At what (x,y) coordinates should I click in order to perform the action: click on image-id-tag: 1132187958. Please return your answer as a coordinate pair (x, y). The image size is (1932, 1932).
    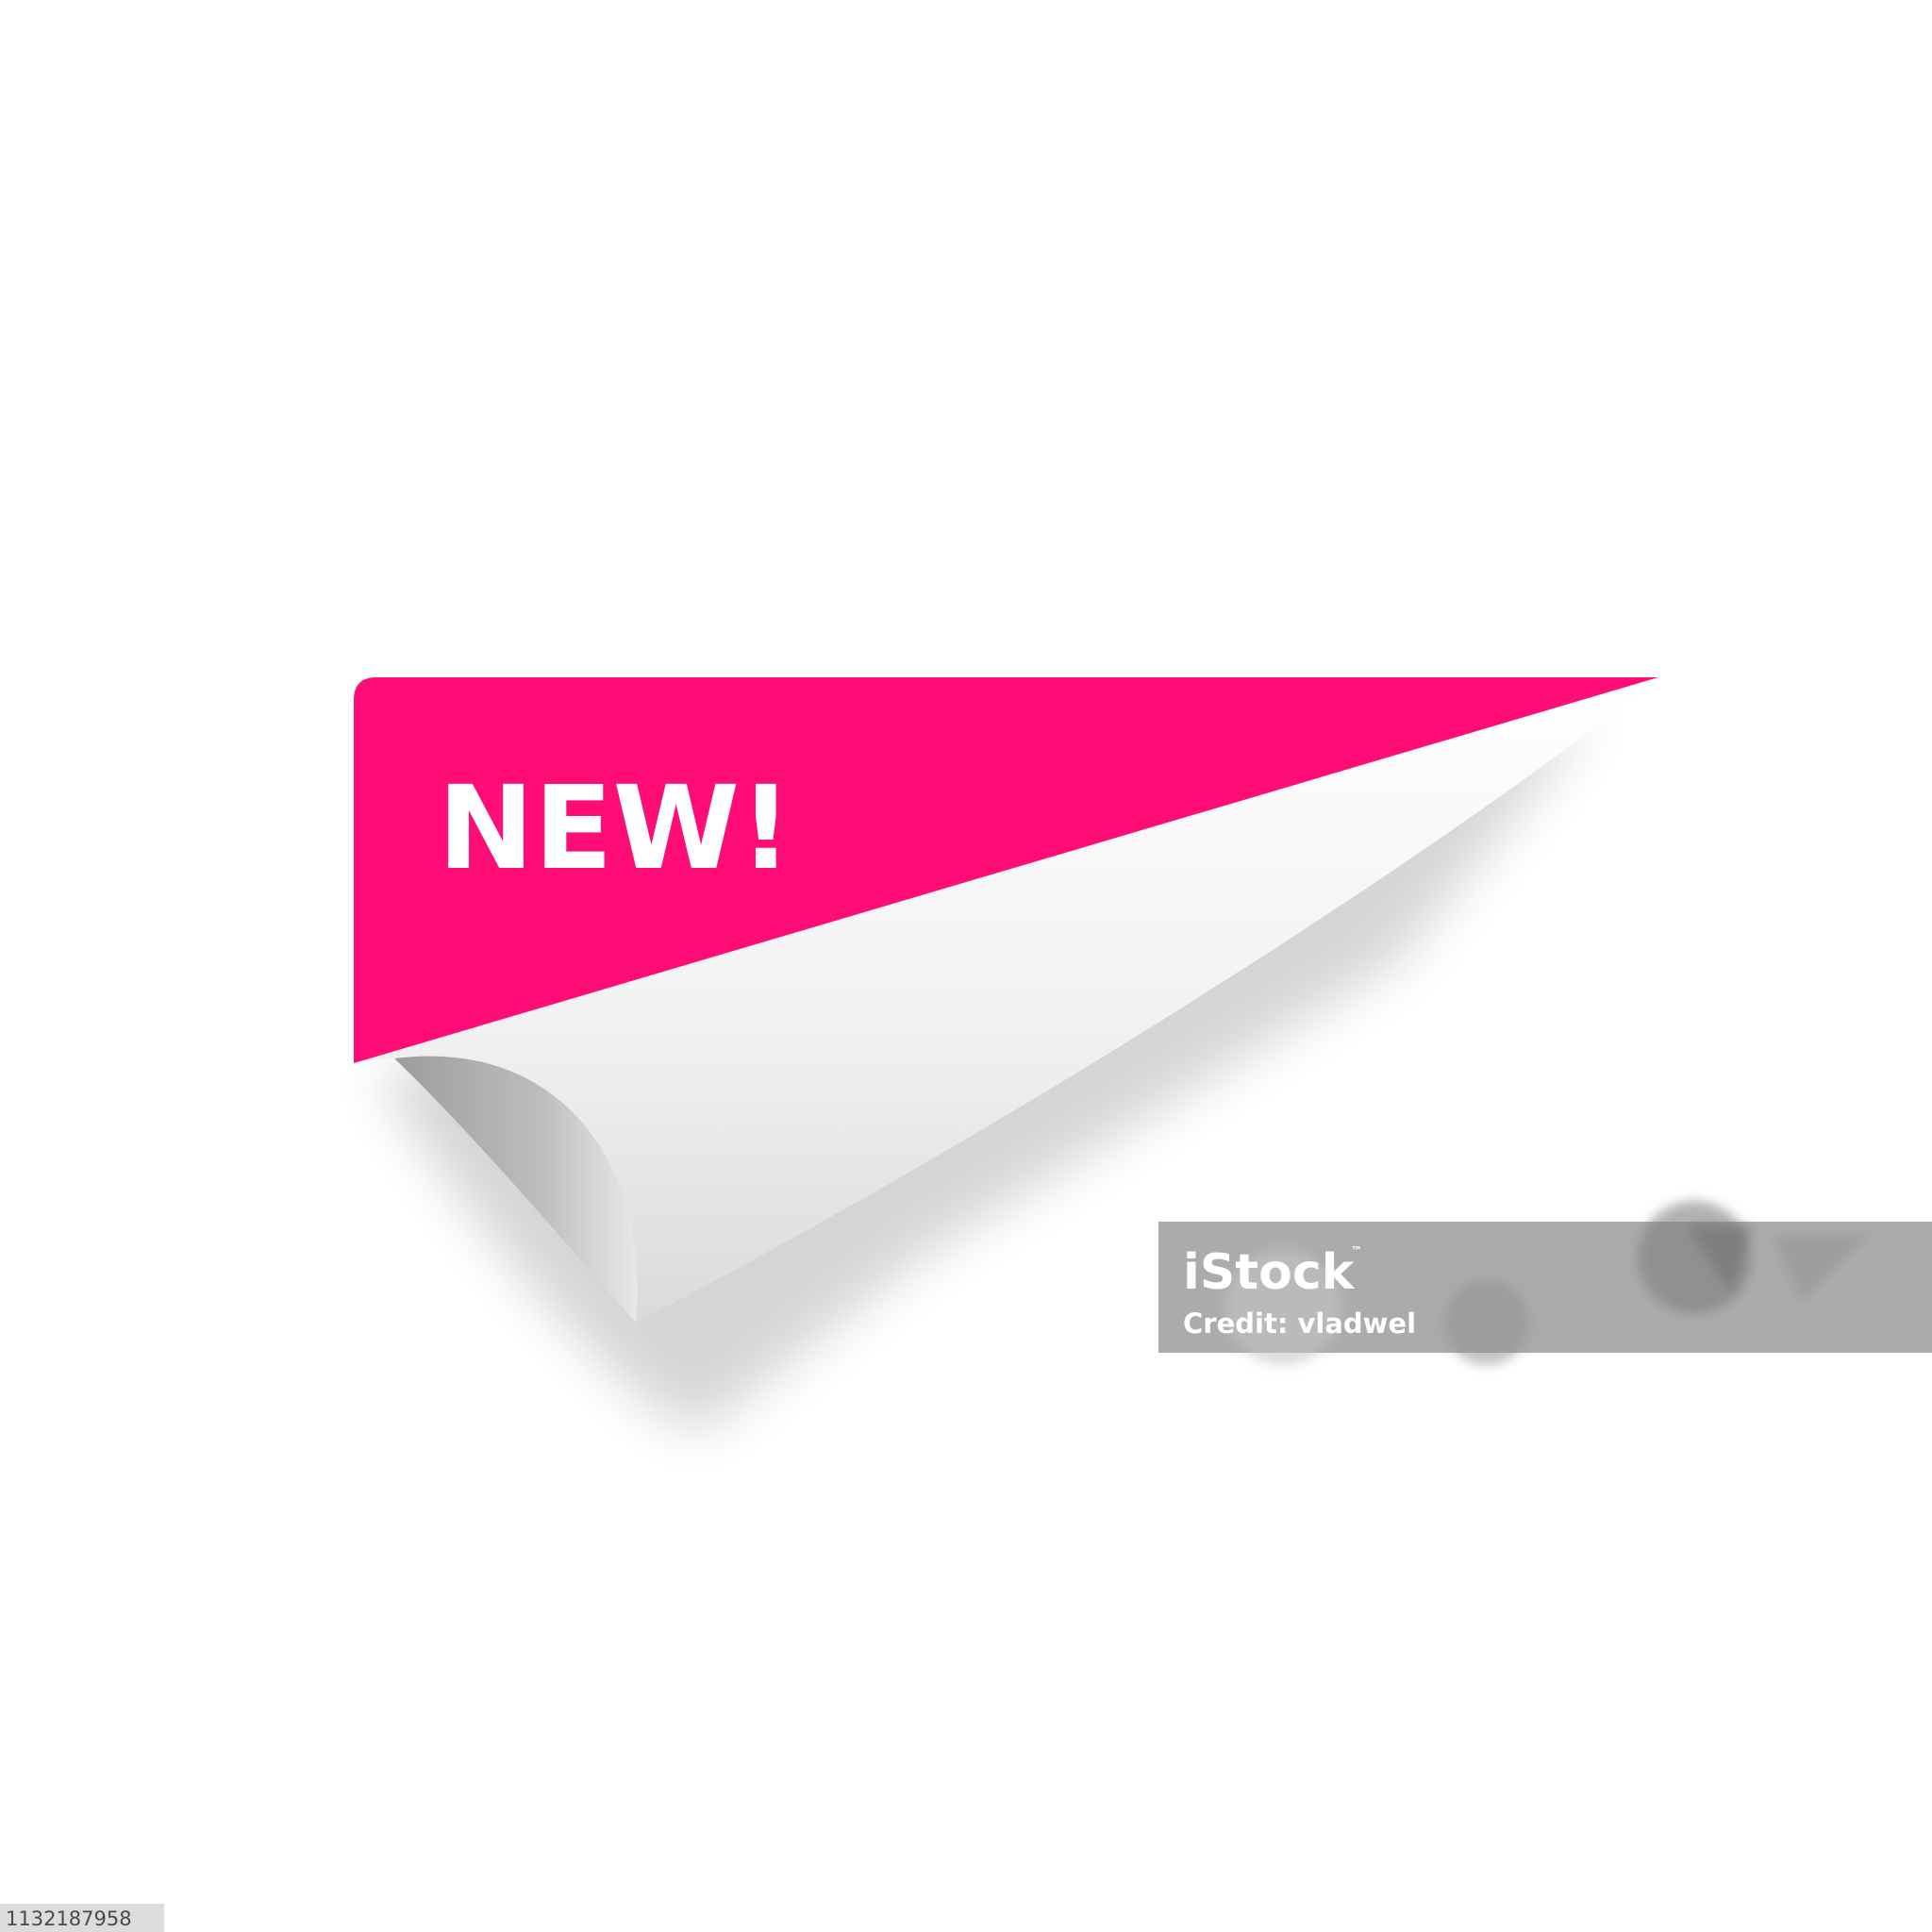
    Looking at the image, I should click on (82, 1918).